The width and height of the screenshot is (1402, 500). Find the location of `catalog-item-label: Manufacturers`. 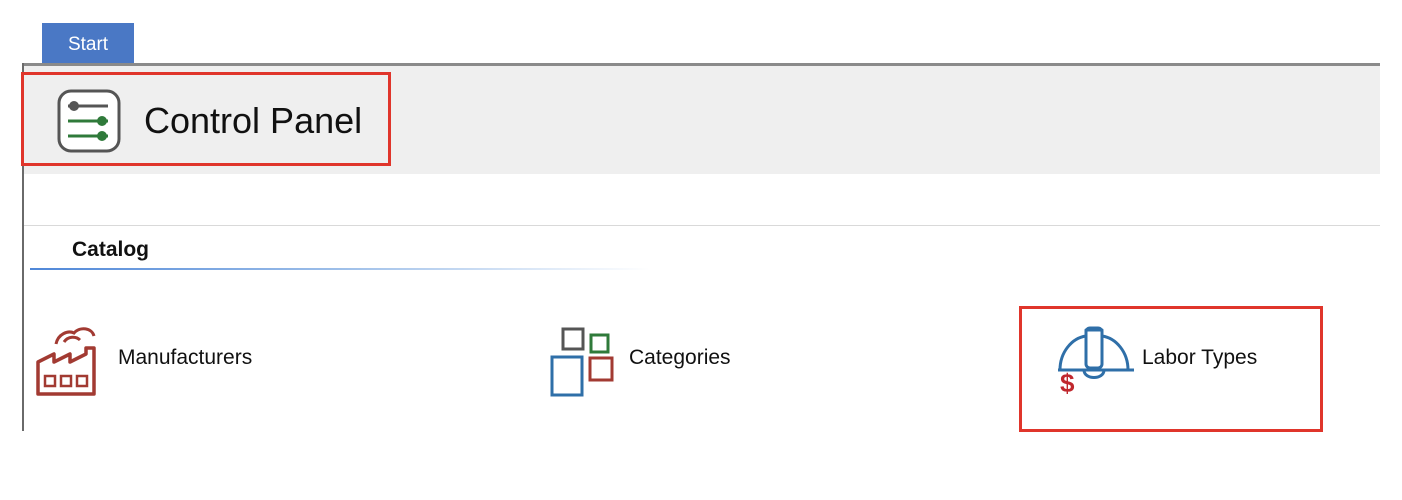

catalog-item-label: Manufacturers is located at coordinates (185, 357).